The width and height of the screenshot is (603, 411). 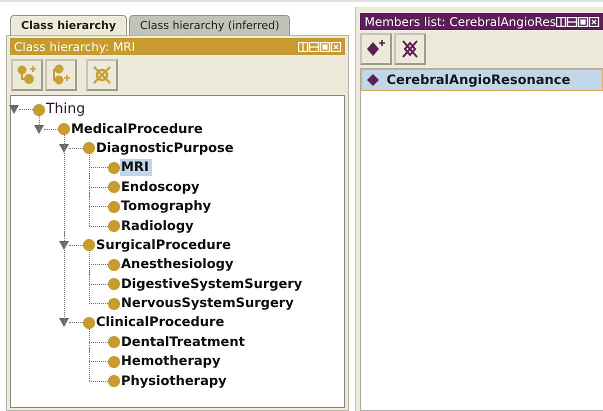 I want to click on add-subclass-icon, so click(x=27, y=75).